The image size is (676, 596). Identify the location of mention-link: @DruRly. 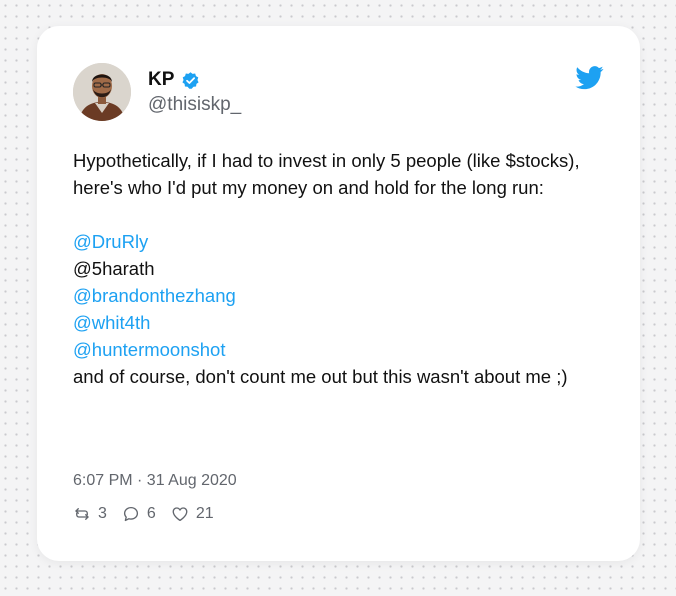
(343, 241).